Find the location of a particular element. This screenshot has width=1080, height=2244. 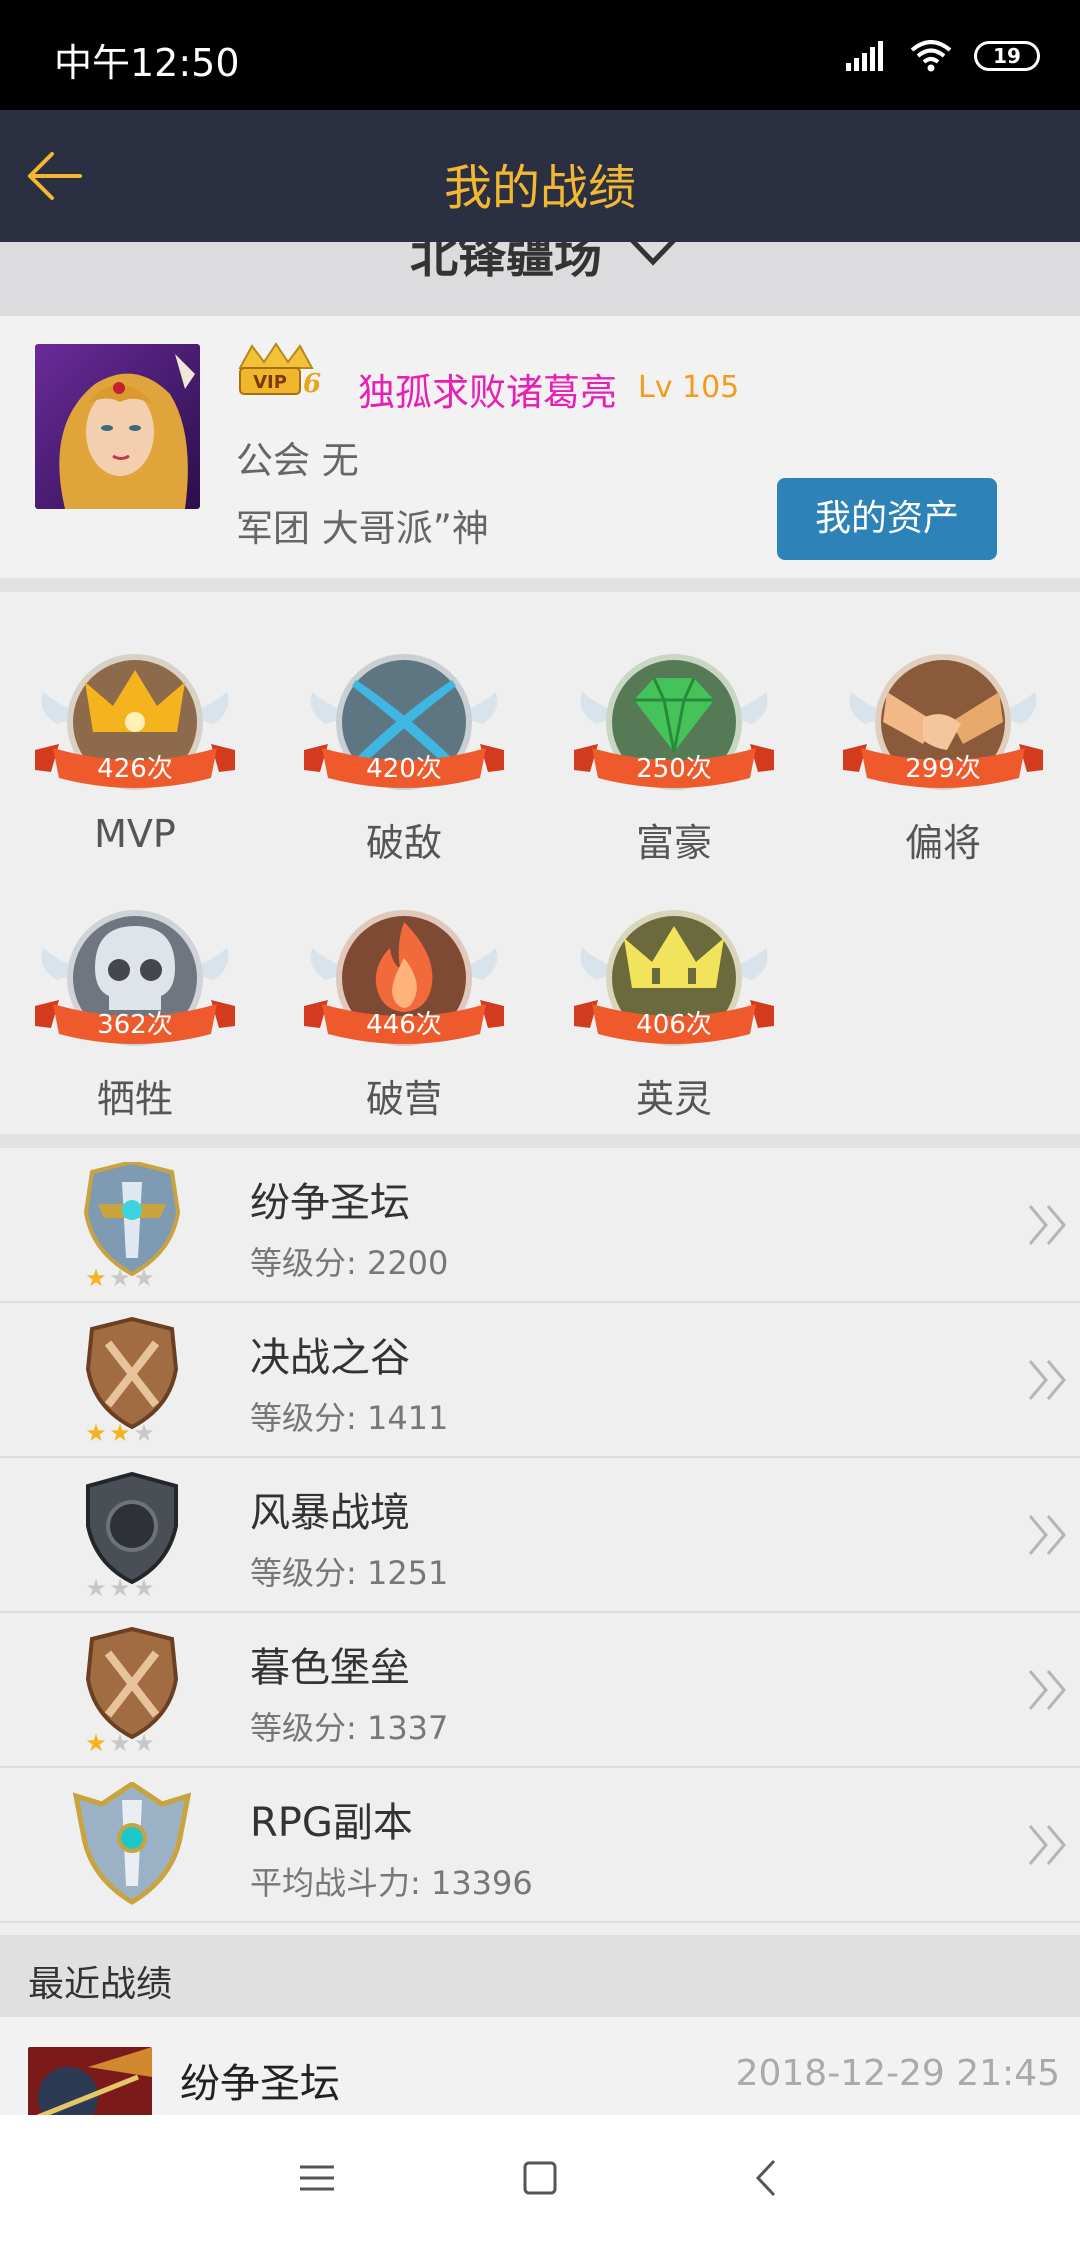

status-time: 中午12:50 is located at coordinates (147, 63).